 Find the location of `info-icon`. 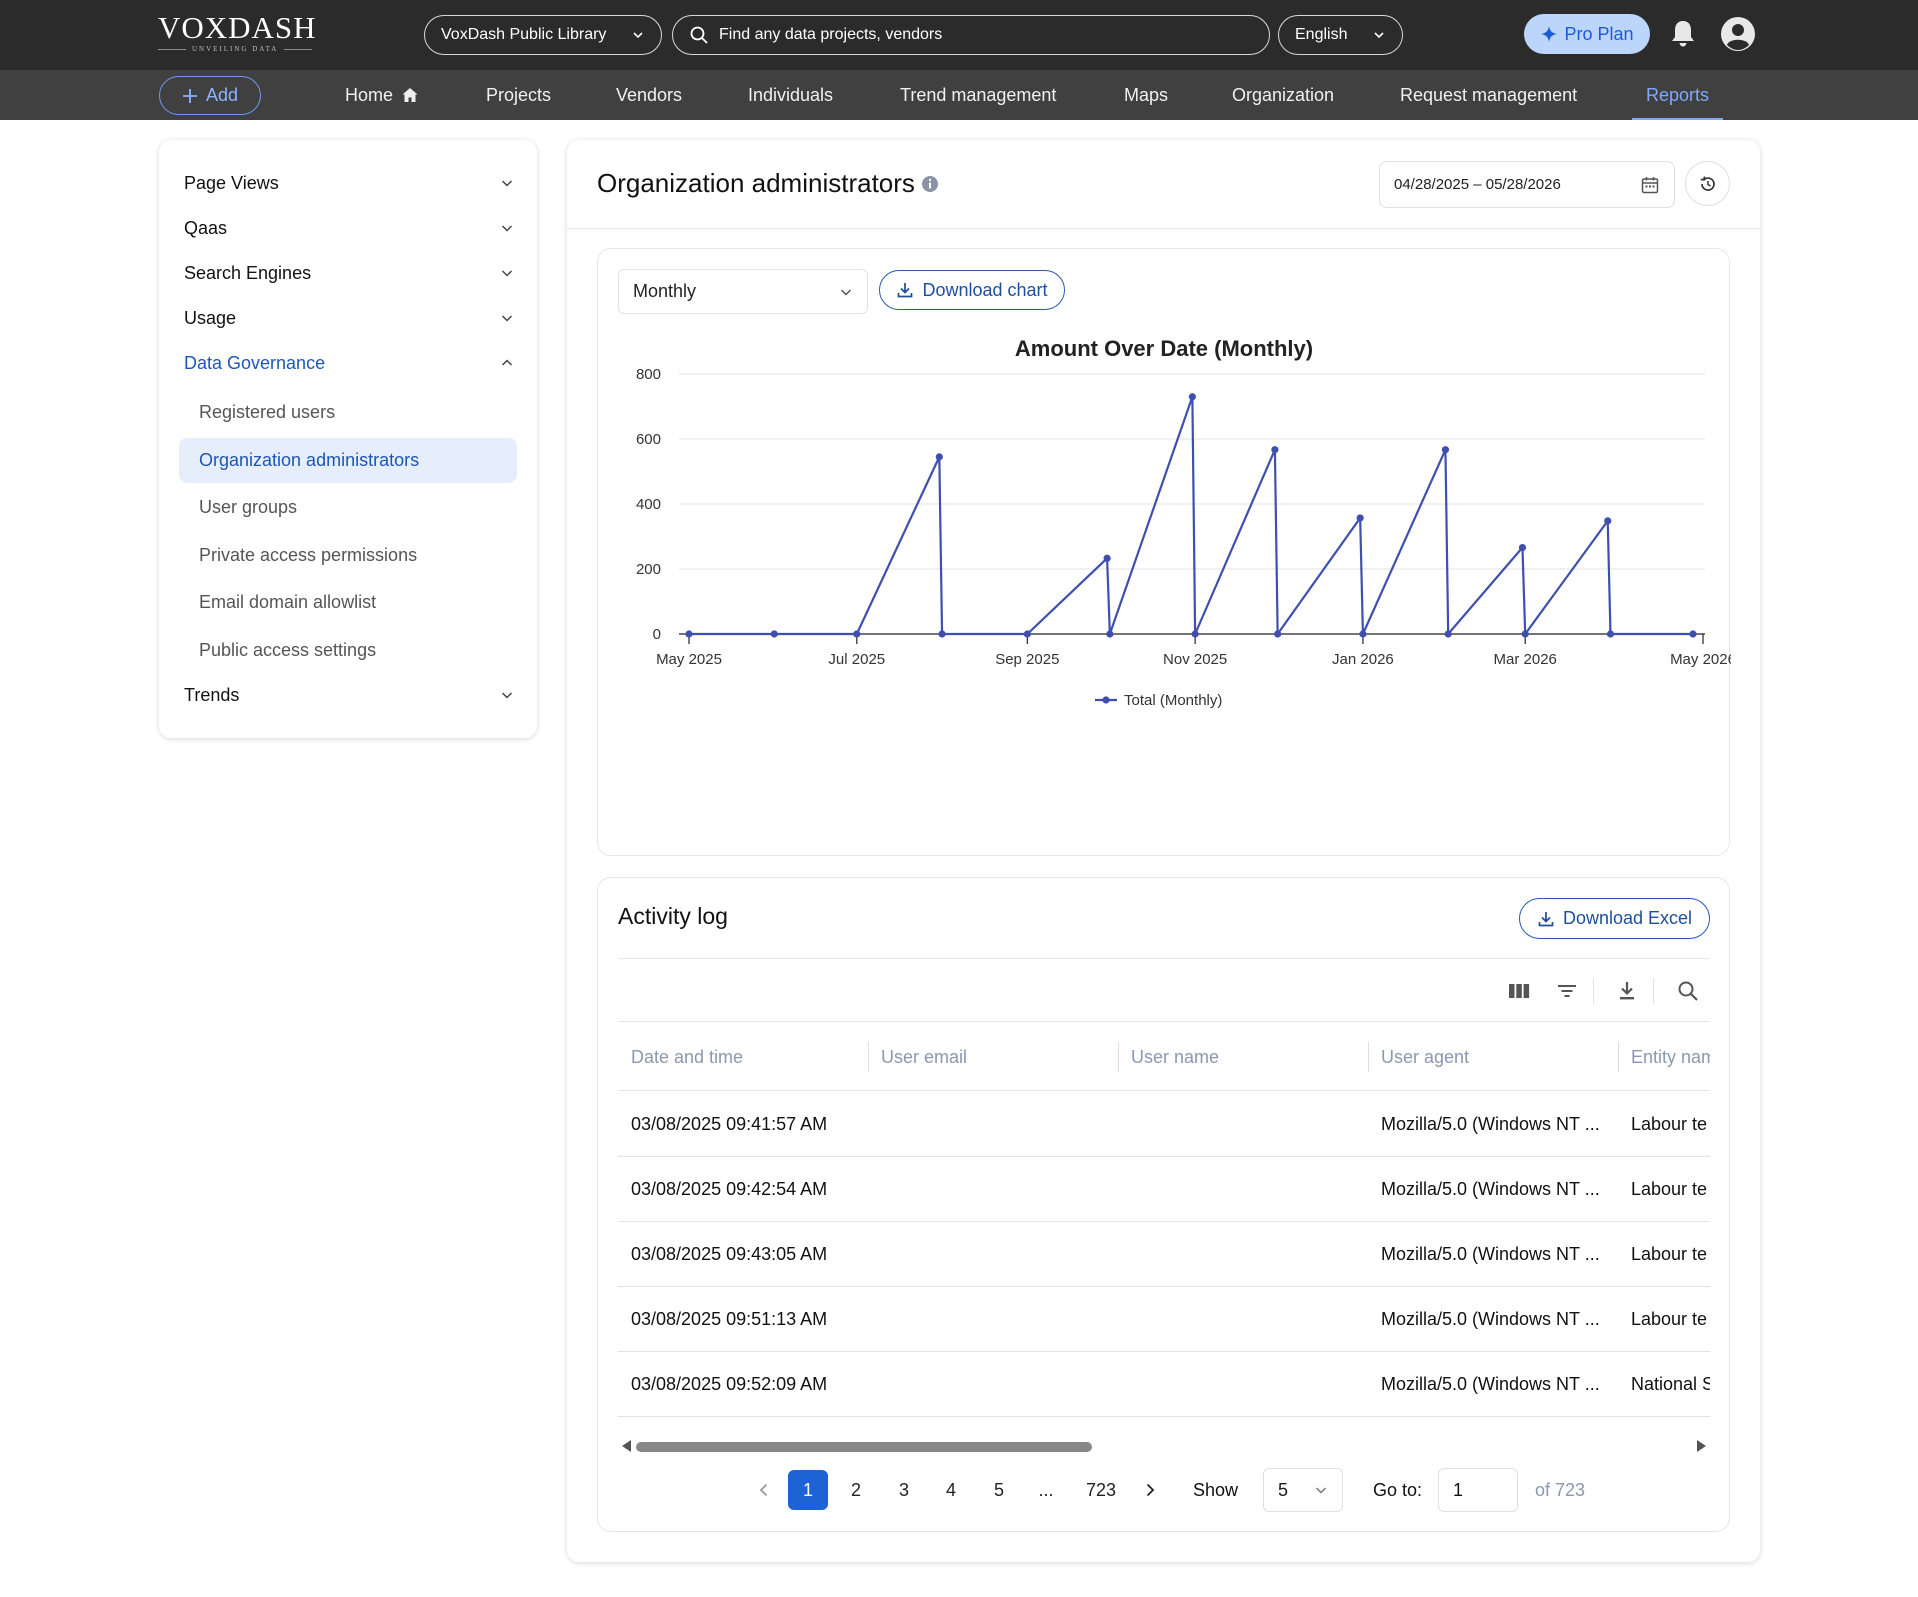

info-icon is located at coordinates (930, 184).